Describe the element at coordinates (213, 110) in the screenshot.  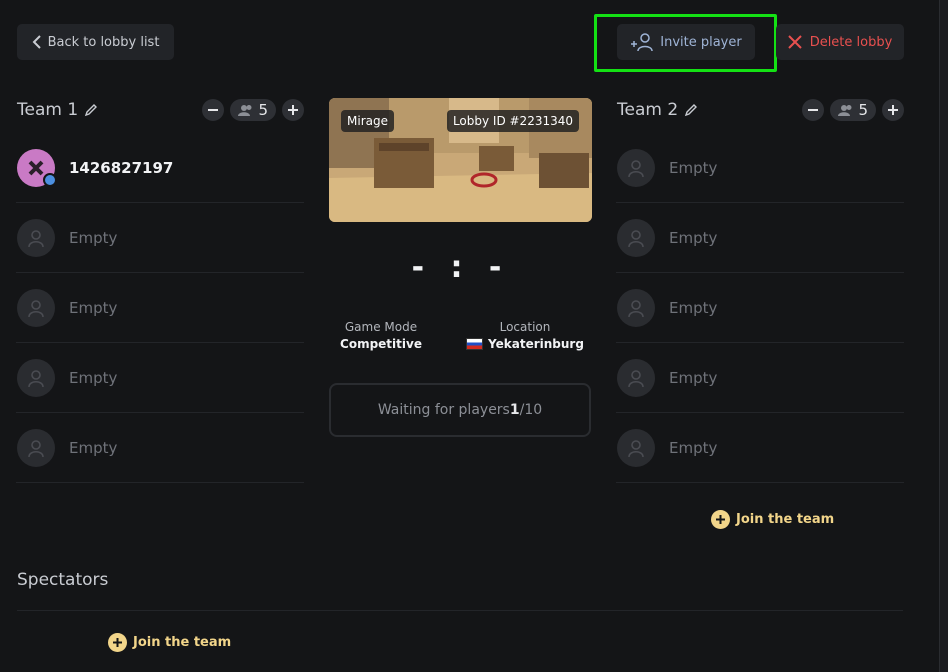
I see `team1-decrease-button` at that location.